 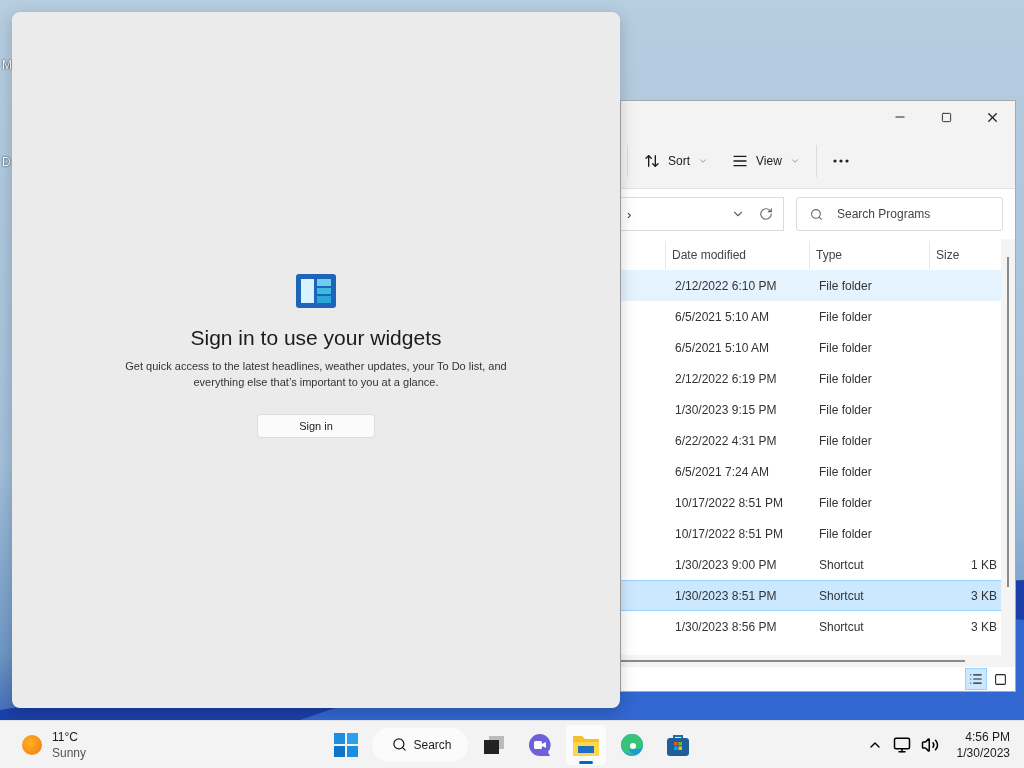 What do you see at coordinates (946, 117) in the screenshot?
I see `maximize-icon` at bounding box center [946, 117].